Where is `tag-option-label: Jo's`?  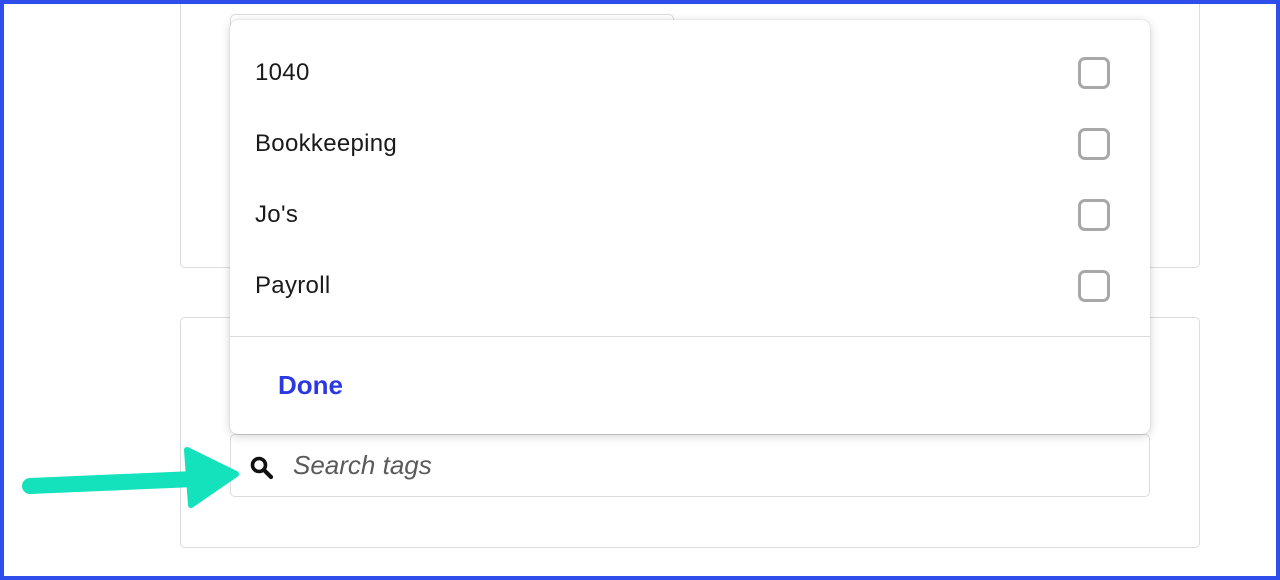
tag-option-label: Jo's is located at coordinates (277, 214).